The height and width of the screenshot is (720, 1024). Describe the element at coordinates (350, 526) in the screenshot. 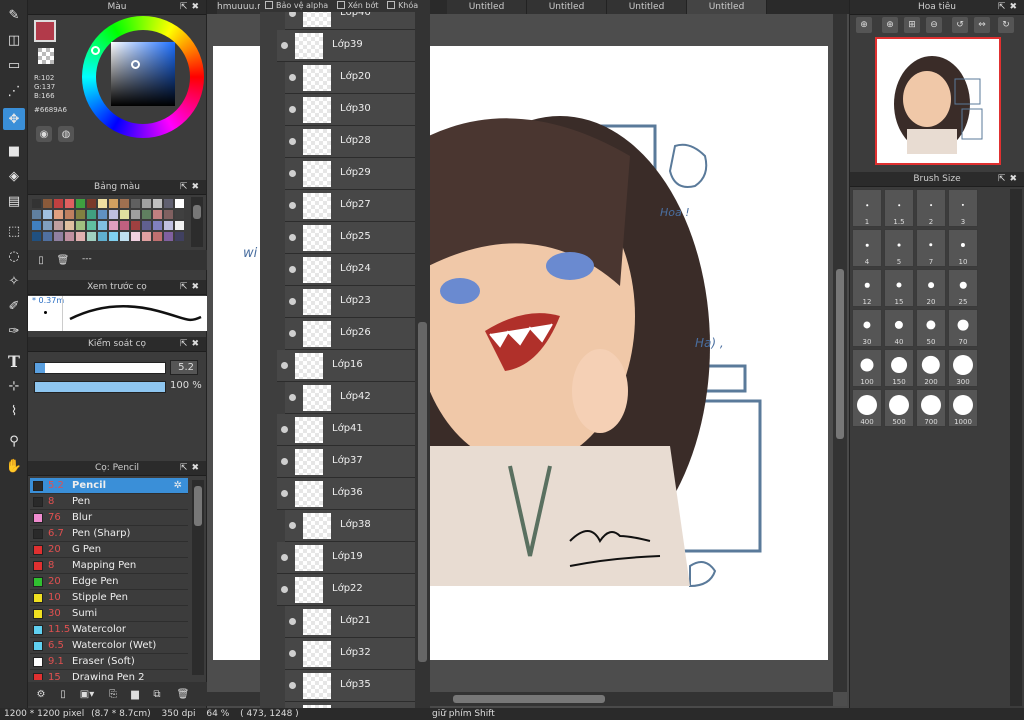

I see `layer-row: Lớp38` at that location.